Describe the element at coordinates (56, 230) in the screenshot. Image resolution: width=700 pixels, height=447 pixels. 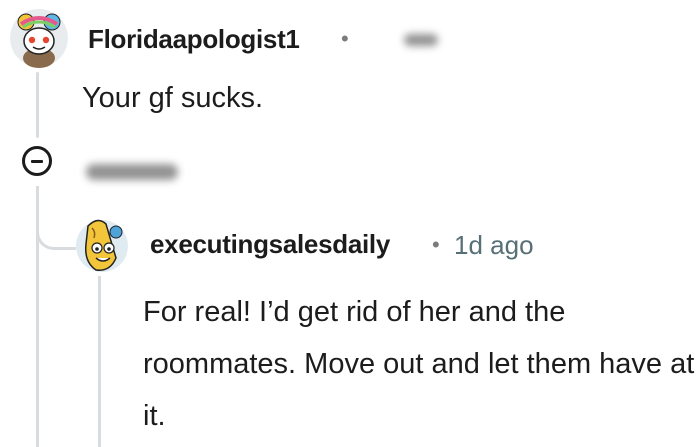
I see `reply-connector` at that location.